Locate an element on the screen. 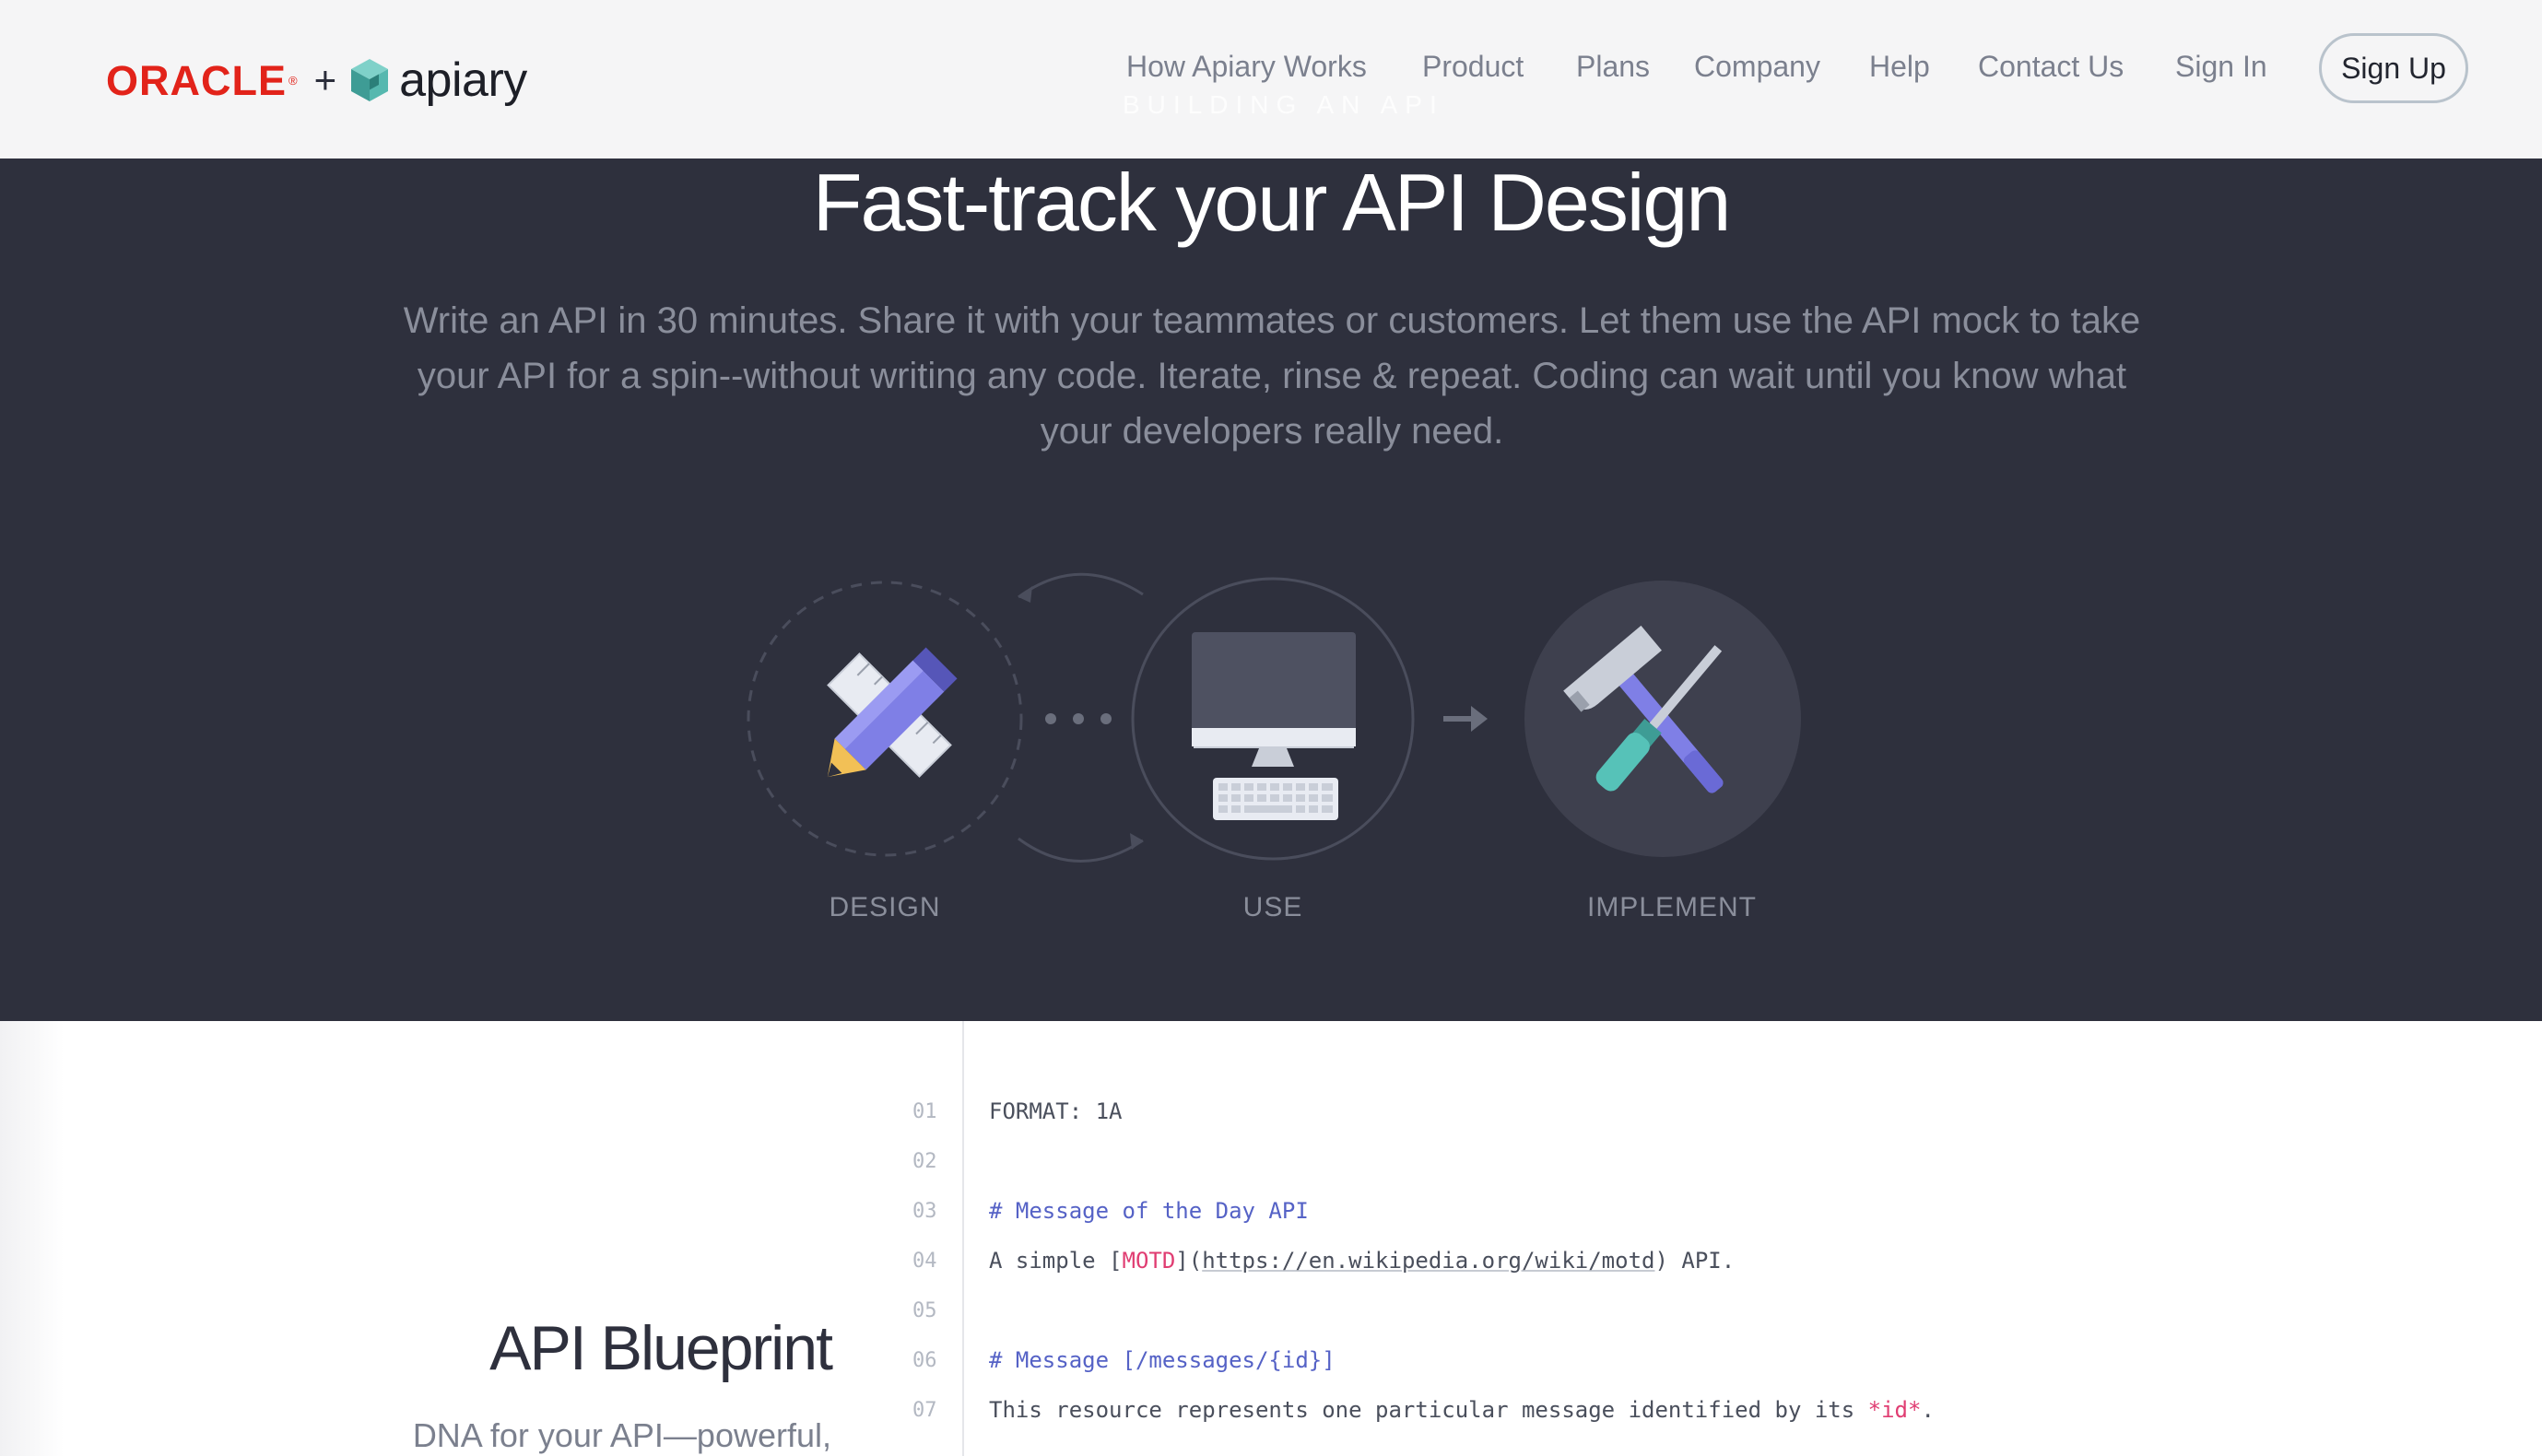  line-number: 05 is located at coordinates (924, 1310).